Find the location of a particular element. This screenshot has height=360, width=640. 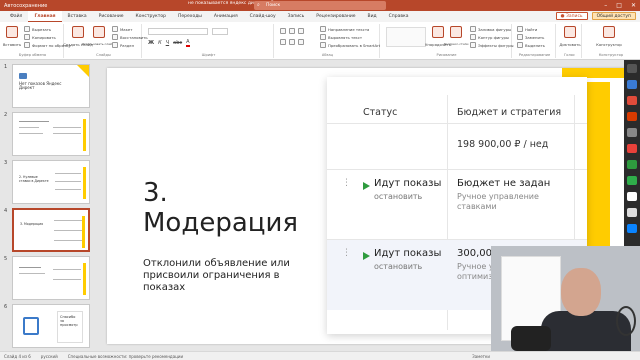

align-text-button: Выровнять текст is located at coordinates (341, 37).